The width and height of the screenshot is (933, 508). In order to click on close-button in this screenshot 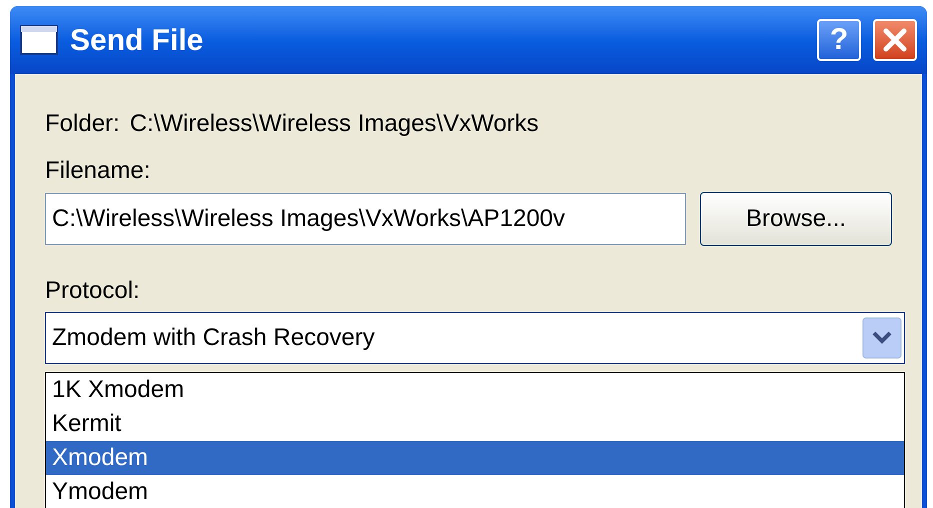, I will do `click(895, 40)`.